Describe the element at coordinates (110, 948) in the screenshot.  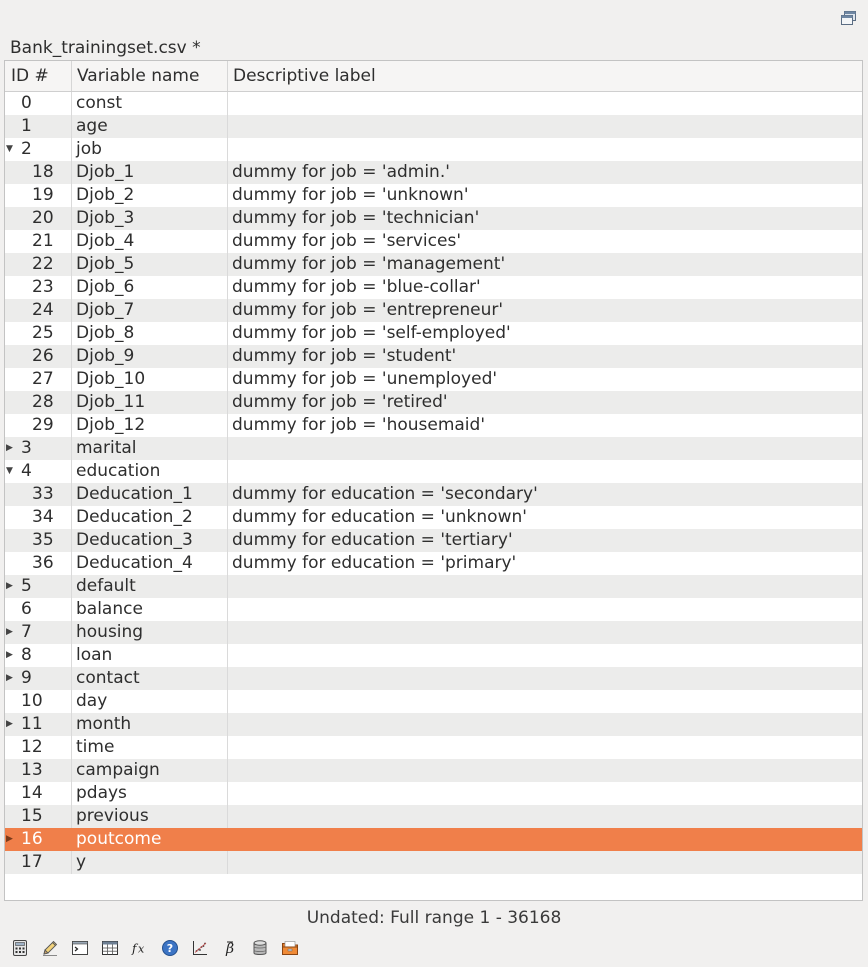
I see `table-grid-icon` at that location.